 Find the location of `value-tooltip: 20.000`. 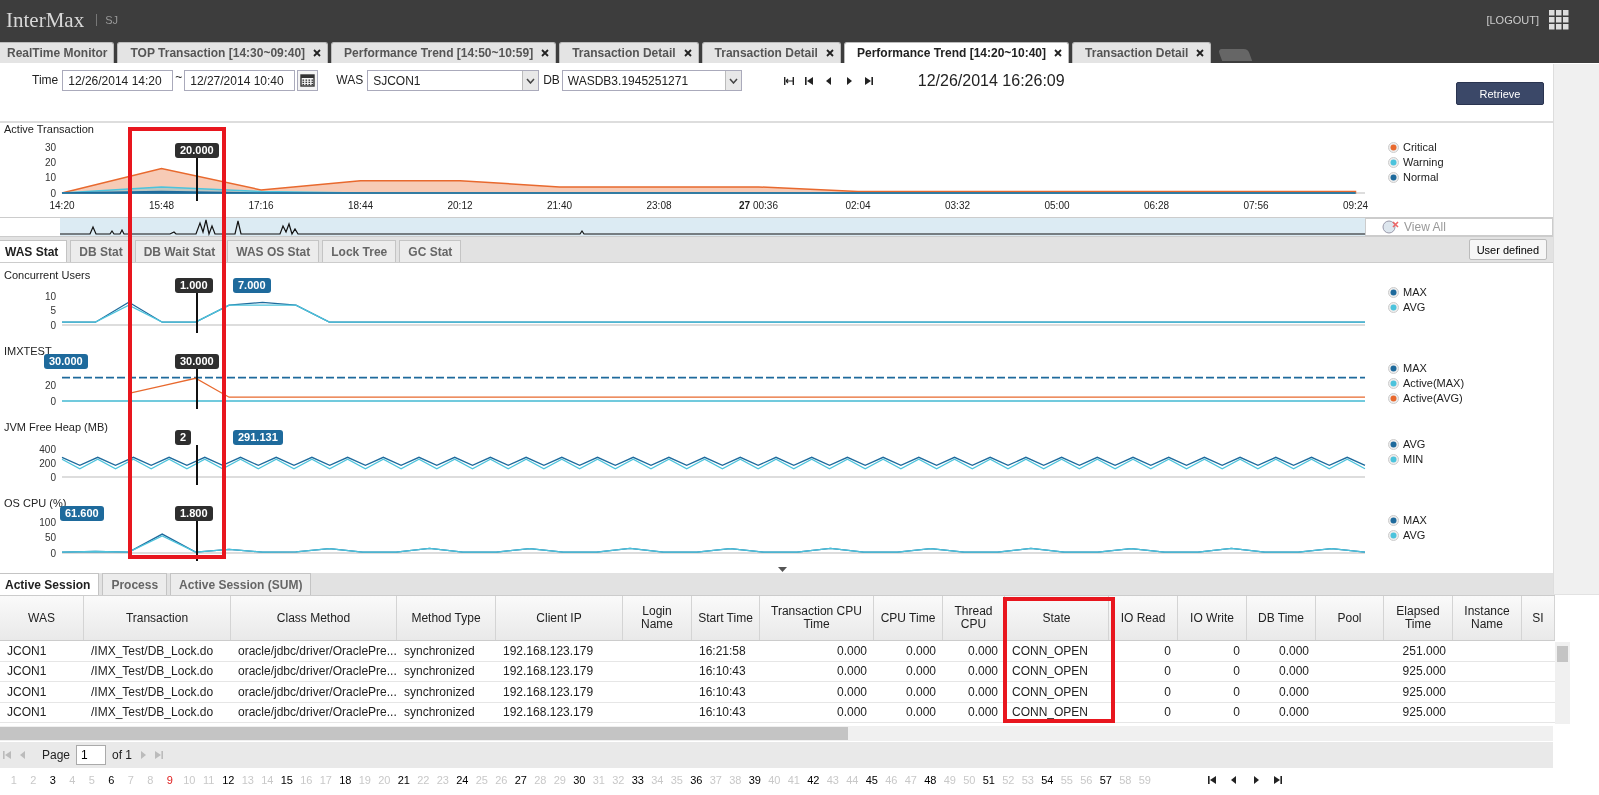

value-tooltip: 20.000 is located at coordinates (197, 150).